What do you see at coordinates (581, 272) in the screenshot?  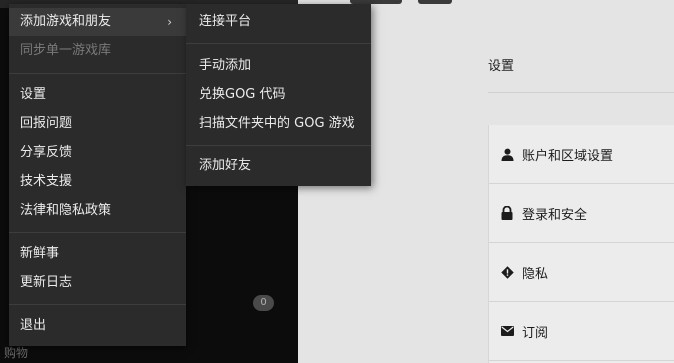 I see `settings-item-privacy: 隐私` at bounding box center [581, 272].